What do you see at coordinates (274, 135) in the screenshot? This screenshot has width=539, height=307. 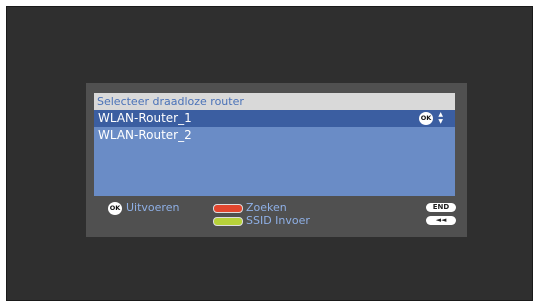 I see `router-item-2: WLAN-Router_2` at bounding box center [274, 135].